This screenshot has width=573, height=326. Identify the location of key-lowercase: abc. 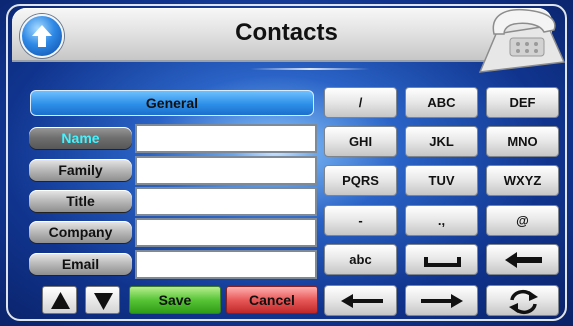
(360, 259).